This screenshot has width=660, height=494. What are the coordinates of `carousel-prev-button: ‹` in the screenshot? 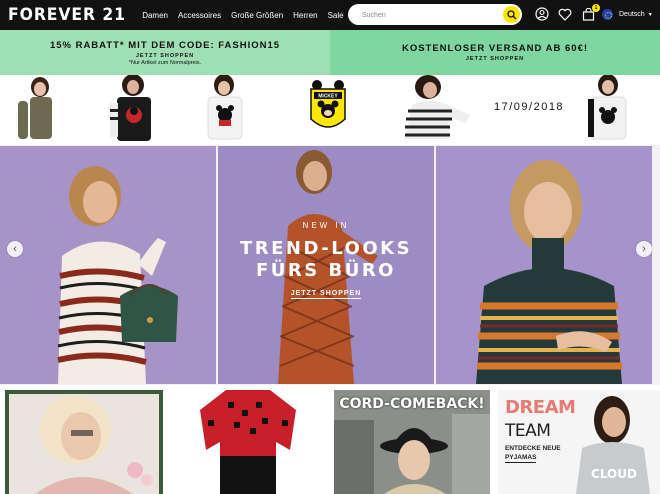 It's located at (15, 249).